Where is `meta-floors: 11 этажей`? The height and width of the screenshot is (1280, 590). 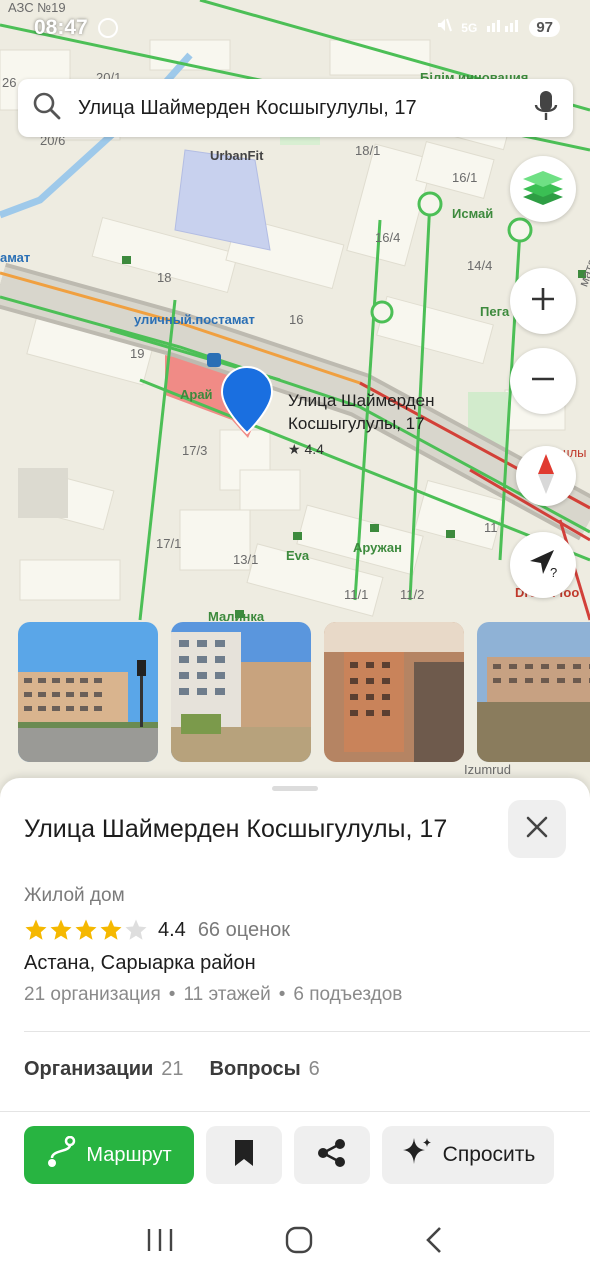 meta-floors: 11 этажей is located at coordinates (227, 994).